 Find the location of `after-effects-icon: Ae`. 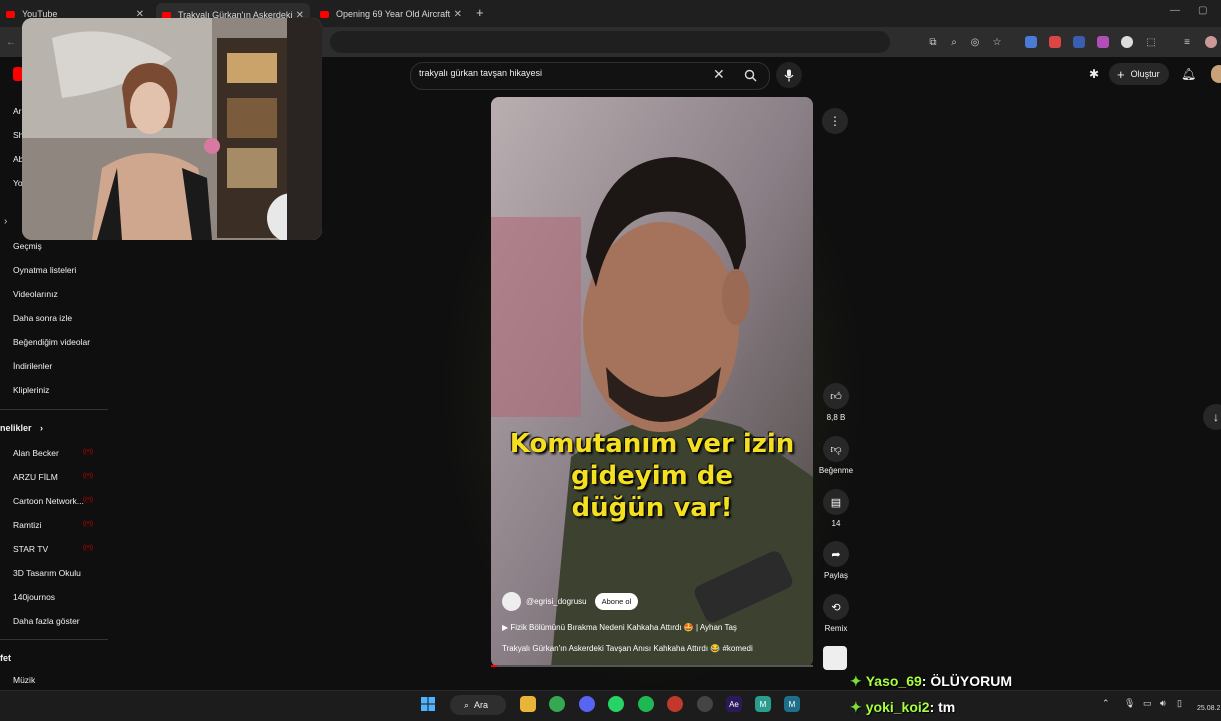

after-effects-icon: Ae is located at coordinates (734, 704).